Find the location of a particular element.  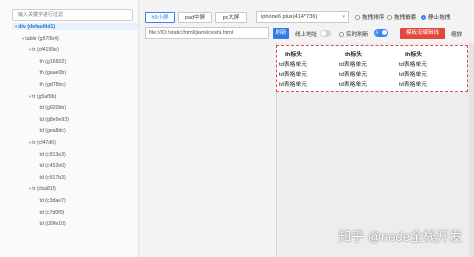

tree-node: td (g920bb) is located at coordinates (51, 108).